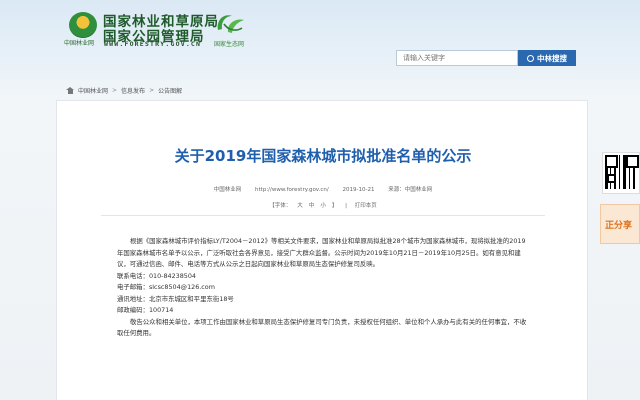 The height and width of the screenshot is (400, 640). I want to click on share-float-button: 正分享, so click(620, 224).